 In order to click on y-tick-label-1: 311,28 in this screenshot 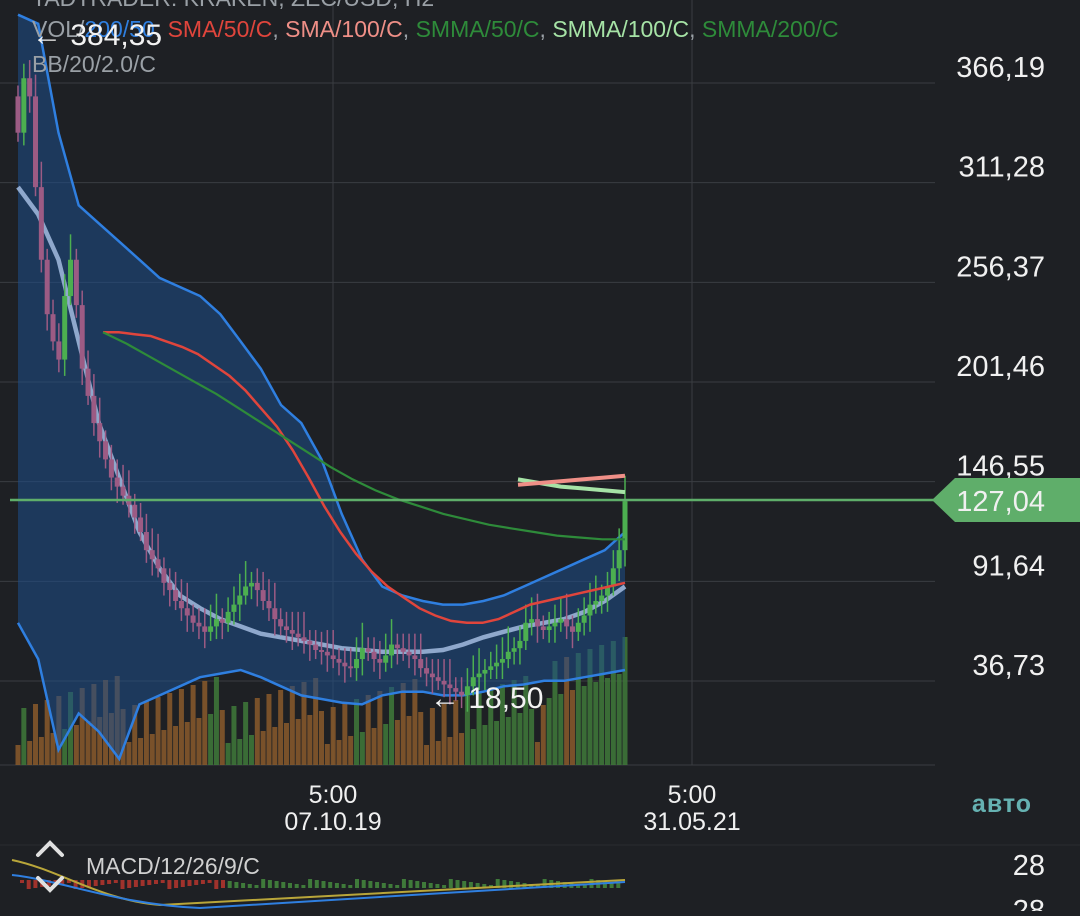, I will do `click(1001, 168)`.